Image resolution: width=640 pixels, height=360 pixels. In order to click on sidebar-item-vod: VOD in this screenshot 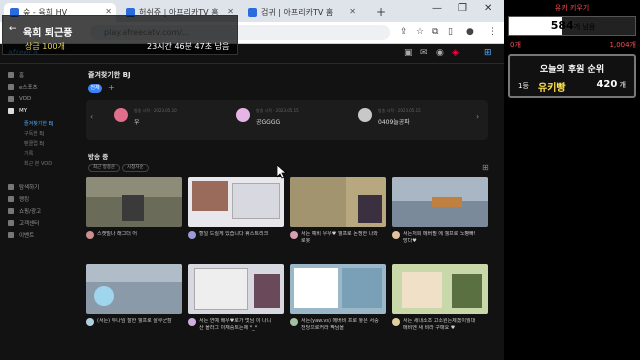, I will do `click(19, 99)`.